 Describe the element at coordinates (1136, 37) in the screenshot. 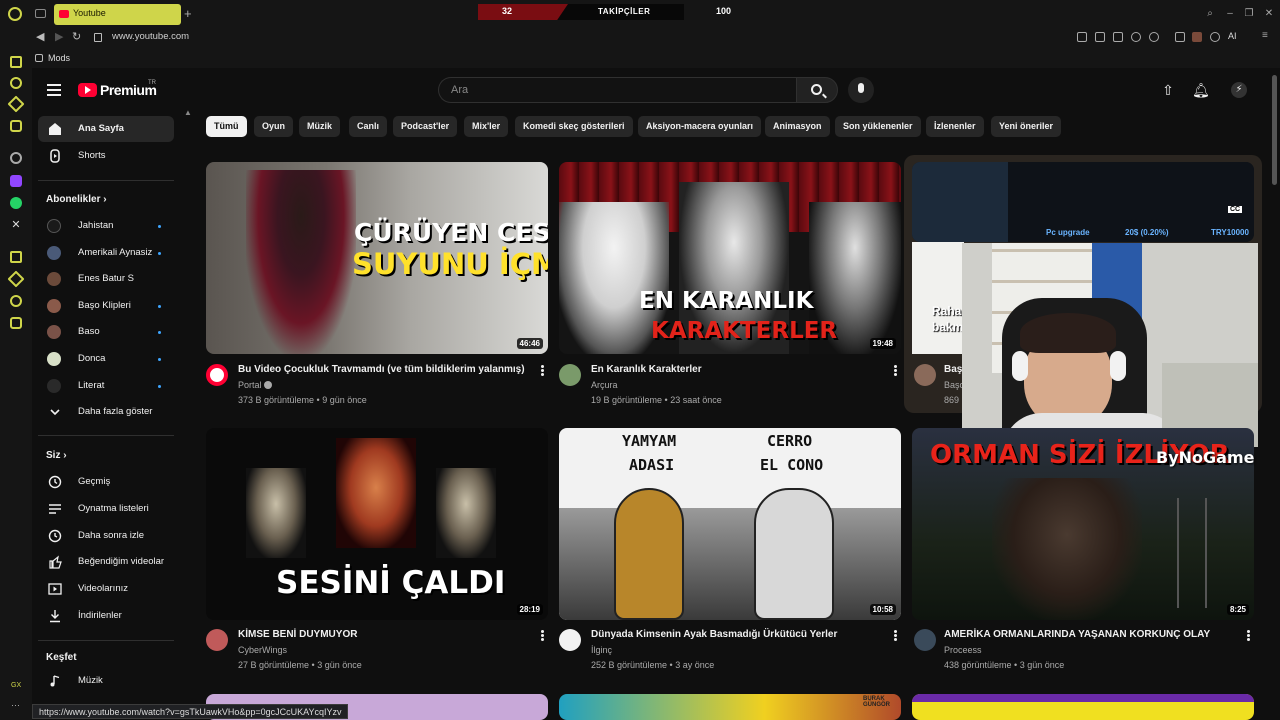

I see `player-icon` at that location.